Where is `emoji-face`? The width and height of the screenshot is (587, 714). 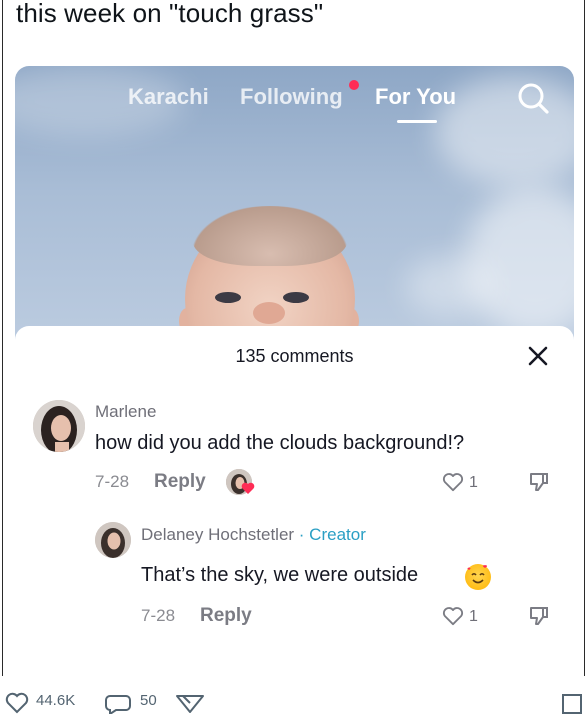
emoji-face is located at coordinates (477, 574).